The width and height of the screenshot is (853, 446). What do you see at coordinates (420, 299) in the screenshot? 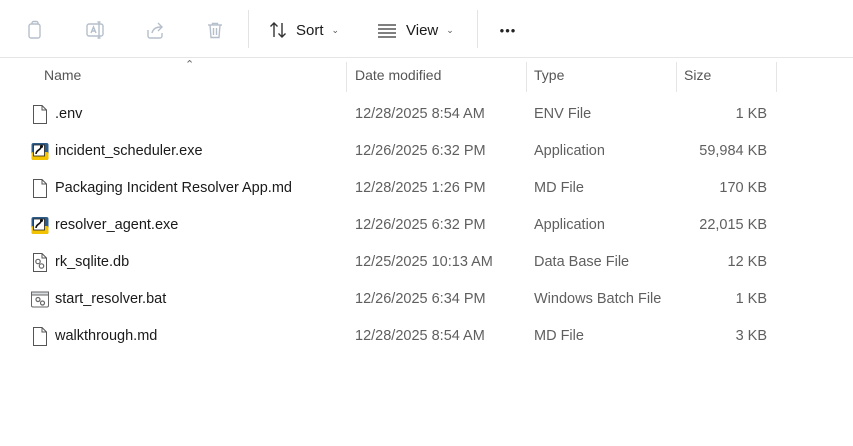
I see `file-date-modified: 12/26/2025 6:34 PM` at bounding box center [420, 299].